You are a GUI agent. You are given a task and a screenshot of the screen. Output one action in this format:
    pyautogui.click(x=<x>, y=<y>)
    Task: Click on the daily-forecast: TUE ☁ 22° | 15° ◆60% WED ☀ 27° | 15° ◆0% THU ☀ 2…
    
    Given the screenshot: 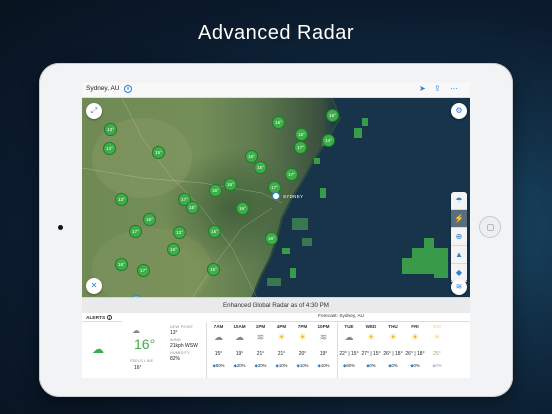 What is the action you would take?
    pyautogui.click(x=392, y=350)
    